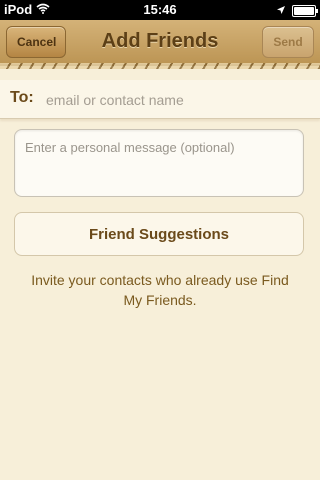  I want to click on personal-message-input, so click(161, 165).